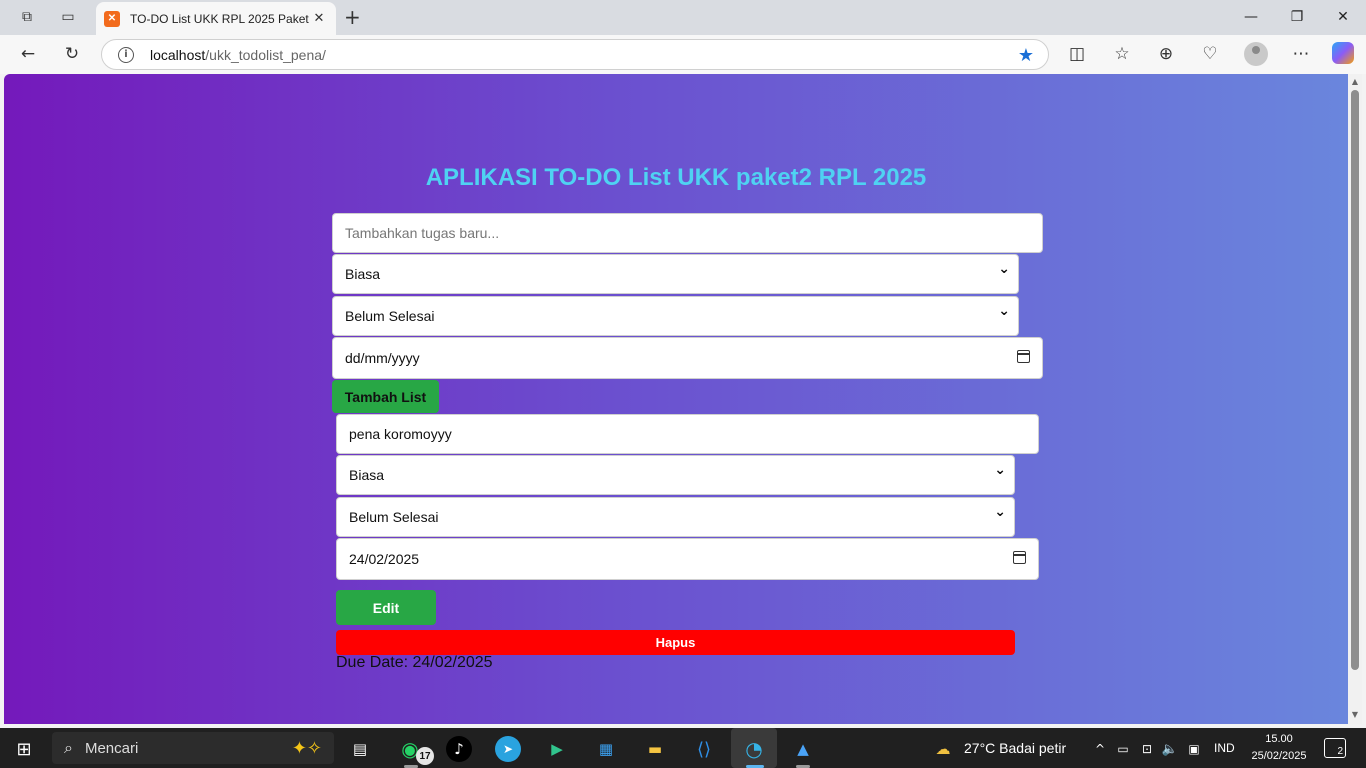 This screenshot has height=768, width=1366. I want to click on item-priority-value: Biasa, so click(367, 475).